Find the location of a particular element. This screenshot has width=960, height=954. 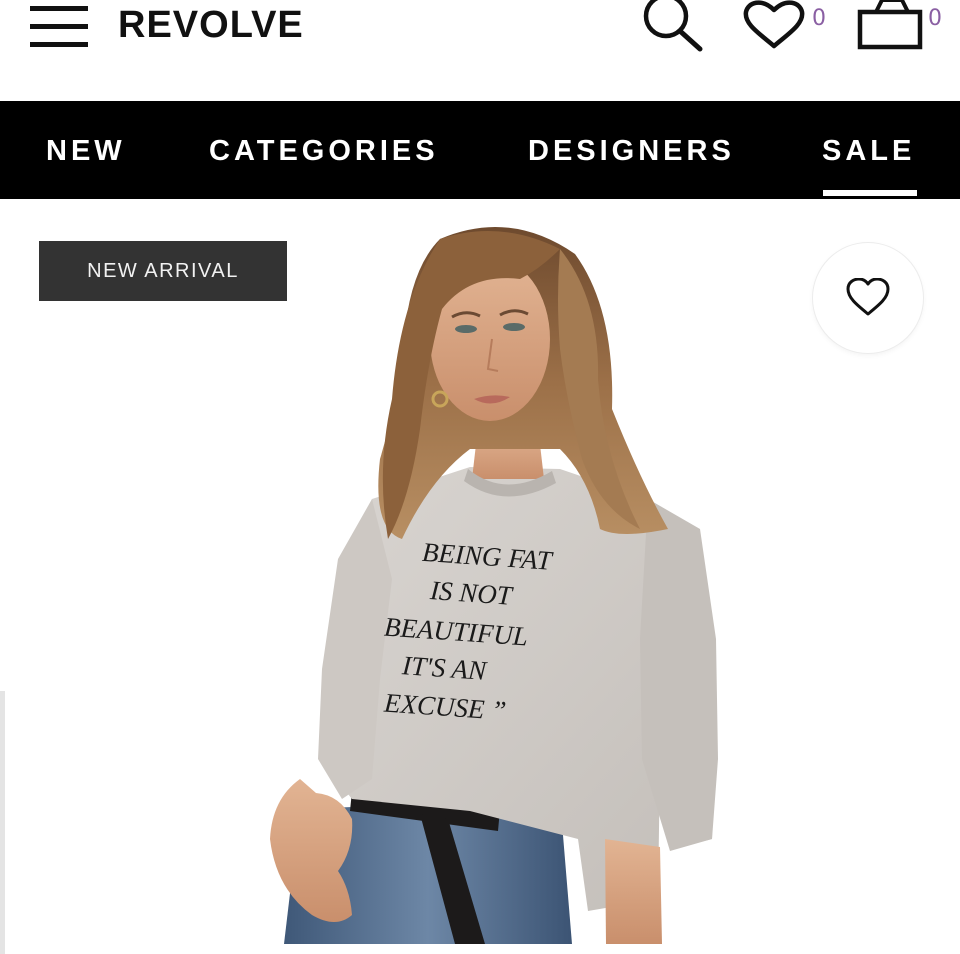

wishlist-count: 0 is located at coordinates (819, 18).